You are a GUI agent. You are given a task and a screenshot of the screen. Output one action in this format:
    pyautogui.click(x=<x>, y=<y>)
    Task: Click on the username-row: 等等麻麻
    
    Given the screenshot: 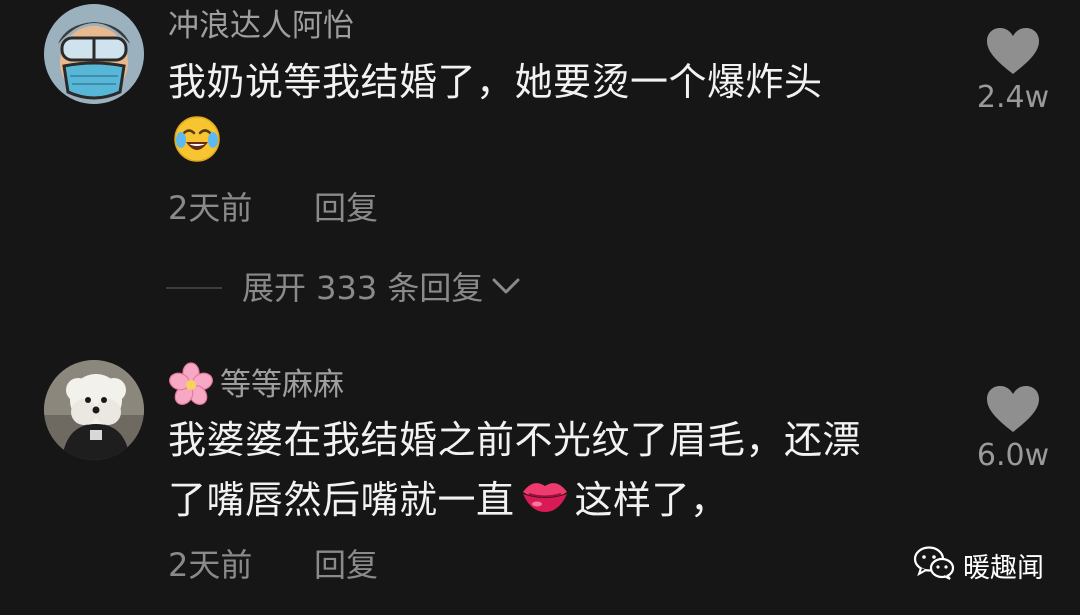 What is the action you would take?
    pyautogui.click(x=256, y=385)
    